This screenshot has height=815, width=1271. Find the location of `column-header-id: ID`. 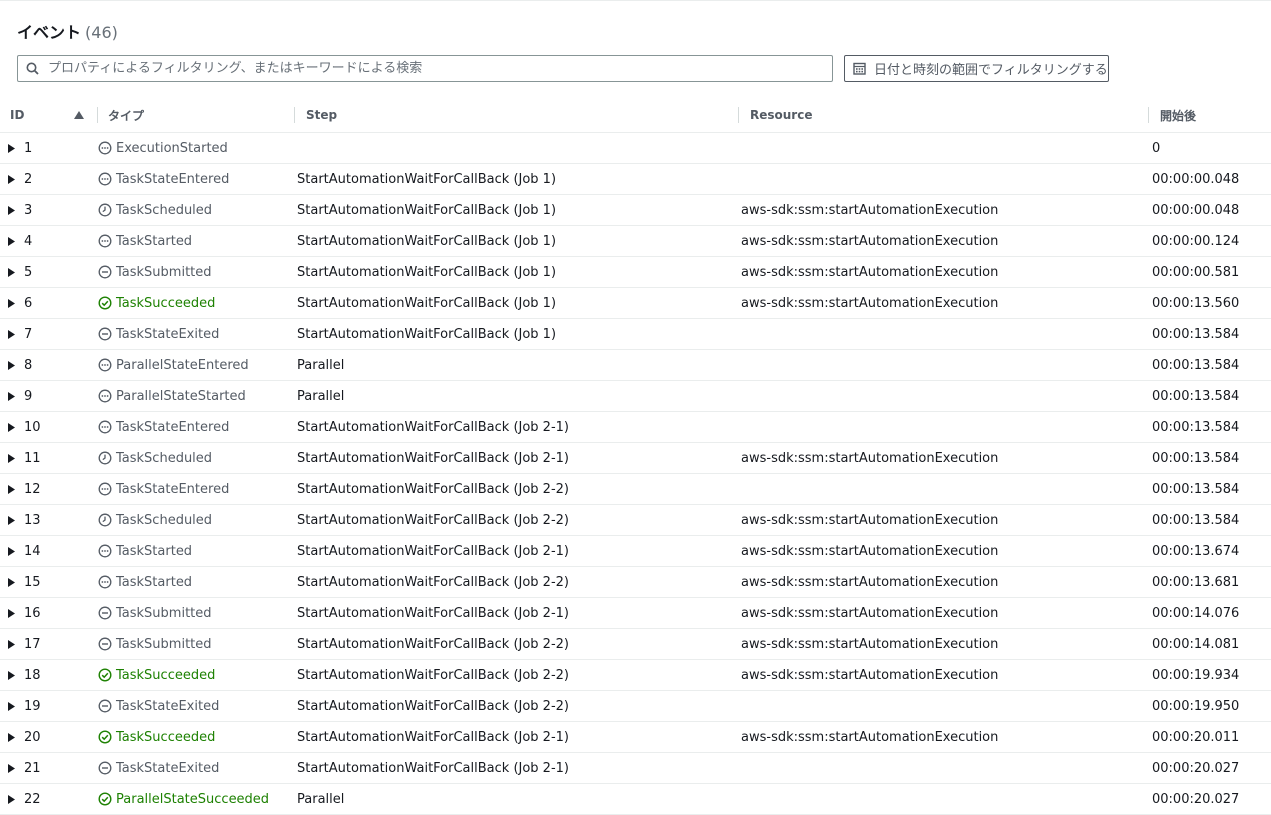

column-header-id: ID is located at coordinates (17, 115).